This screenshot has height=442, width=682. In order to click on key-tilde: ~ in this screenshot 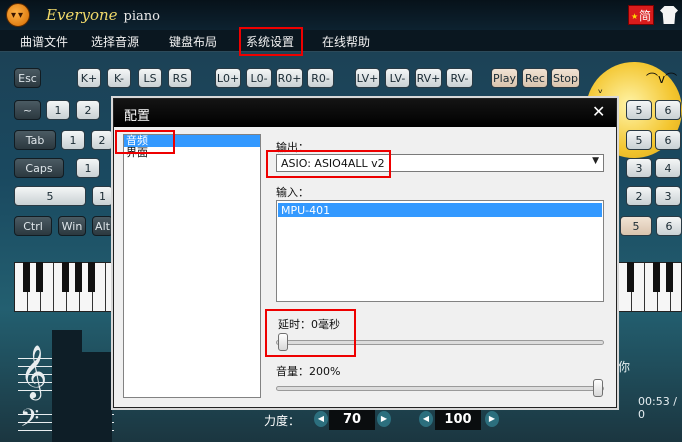, I will do `click(27, 110)`.